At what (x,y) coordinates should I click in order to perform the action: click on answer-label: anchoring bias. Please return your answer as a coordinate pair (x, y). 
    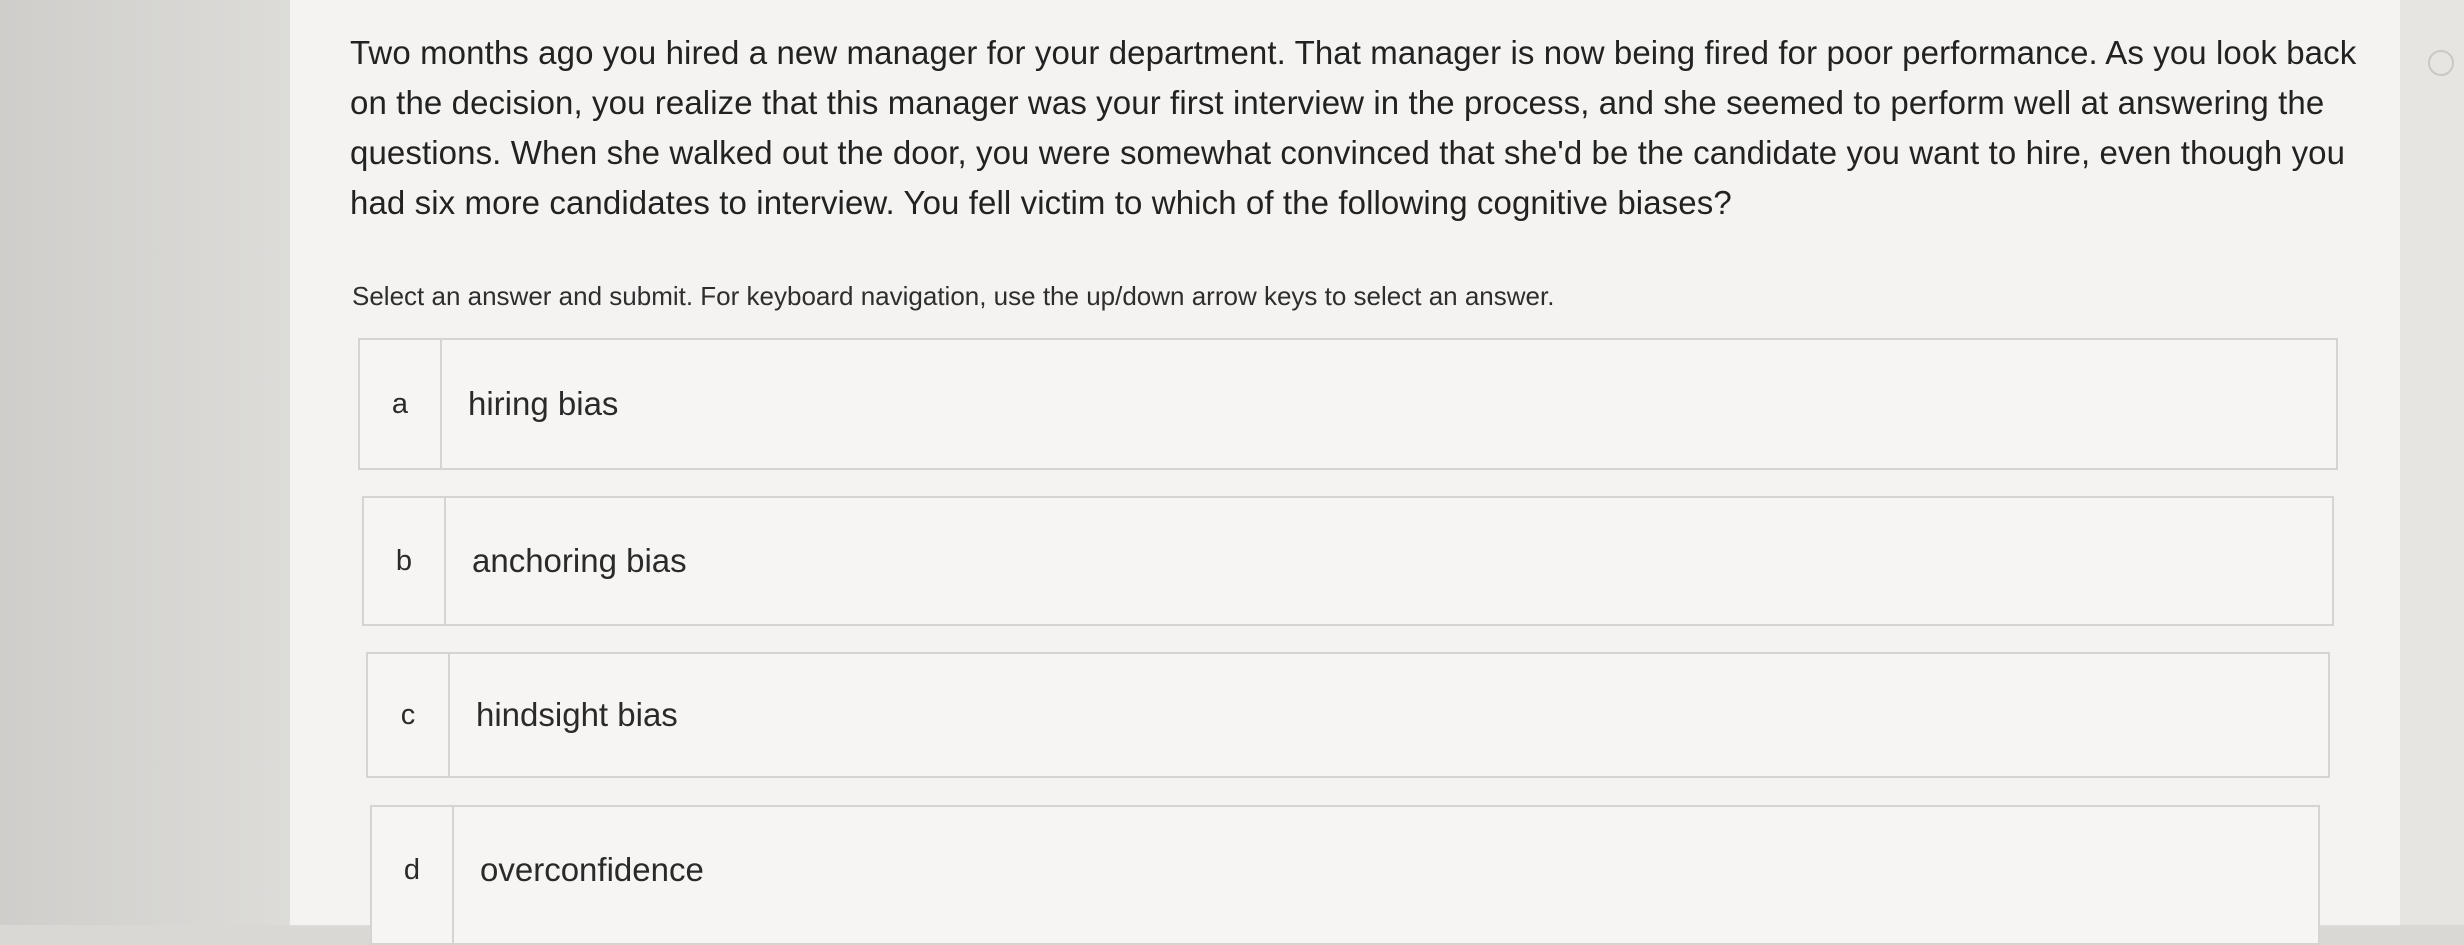
    Looking at the image, I should click on (579, 560).